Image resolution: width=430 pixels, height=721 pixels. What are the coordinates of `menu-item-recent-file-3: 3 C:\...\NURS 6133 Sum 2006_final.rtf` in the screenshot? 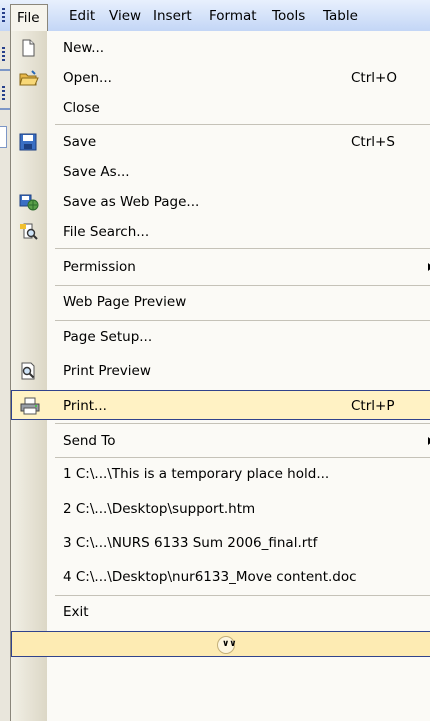 It's located at (220, 543).